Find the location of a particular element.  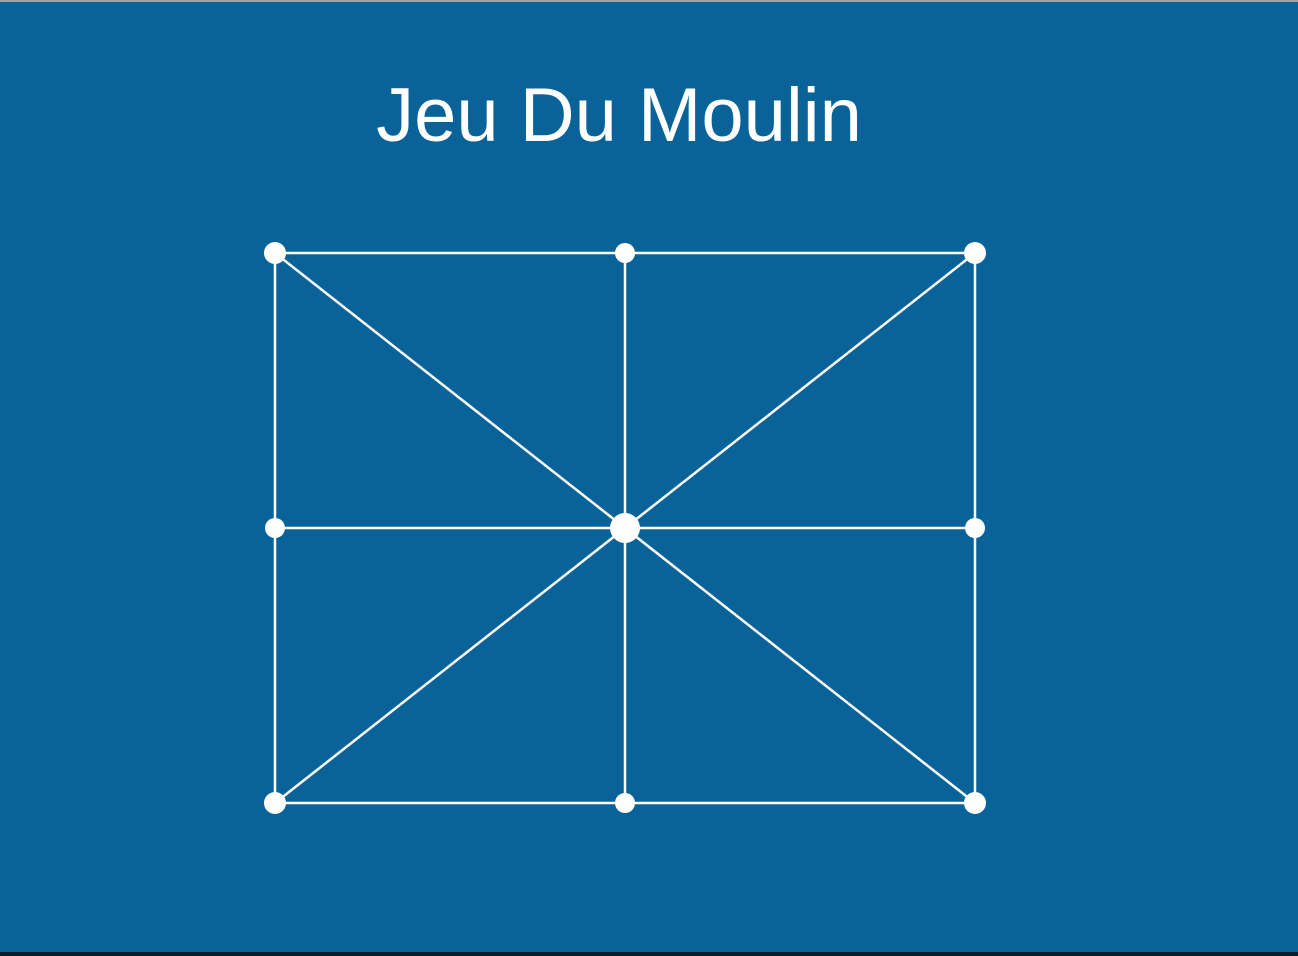

board-point-top-center is located at coordinates (625, 253).